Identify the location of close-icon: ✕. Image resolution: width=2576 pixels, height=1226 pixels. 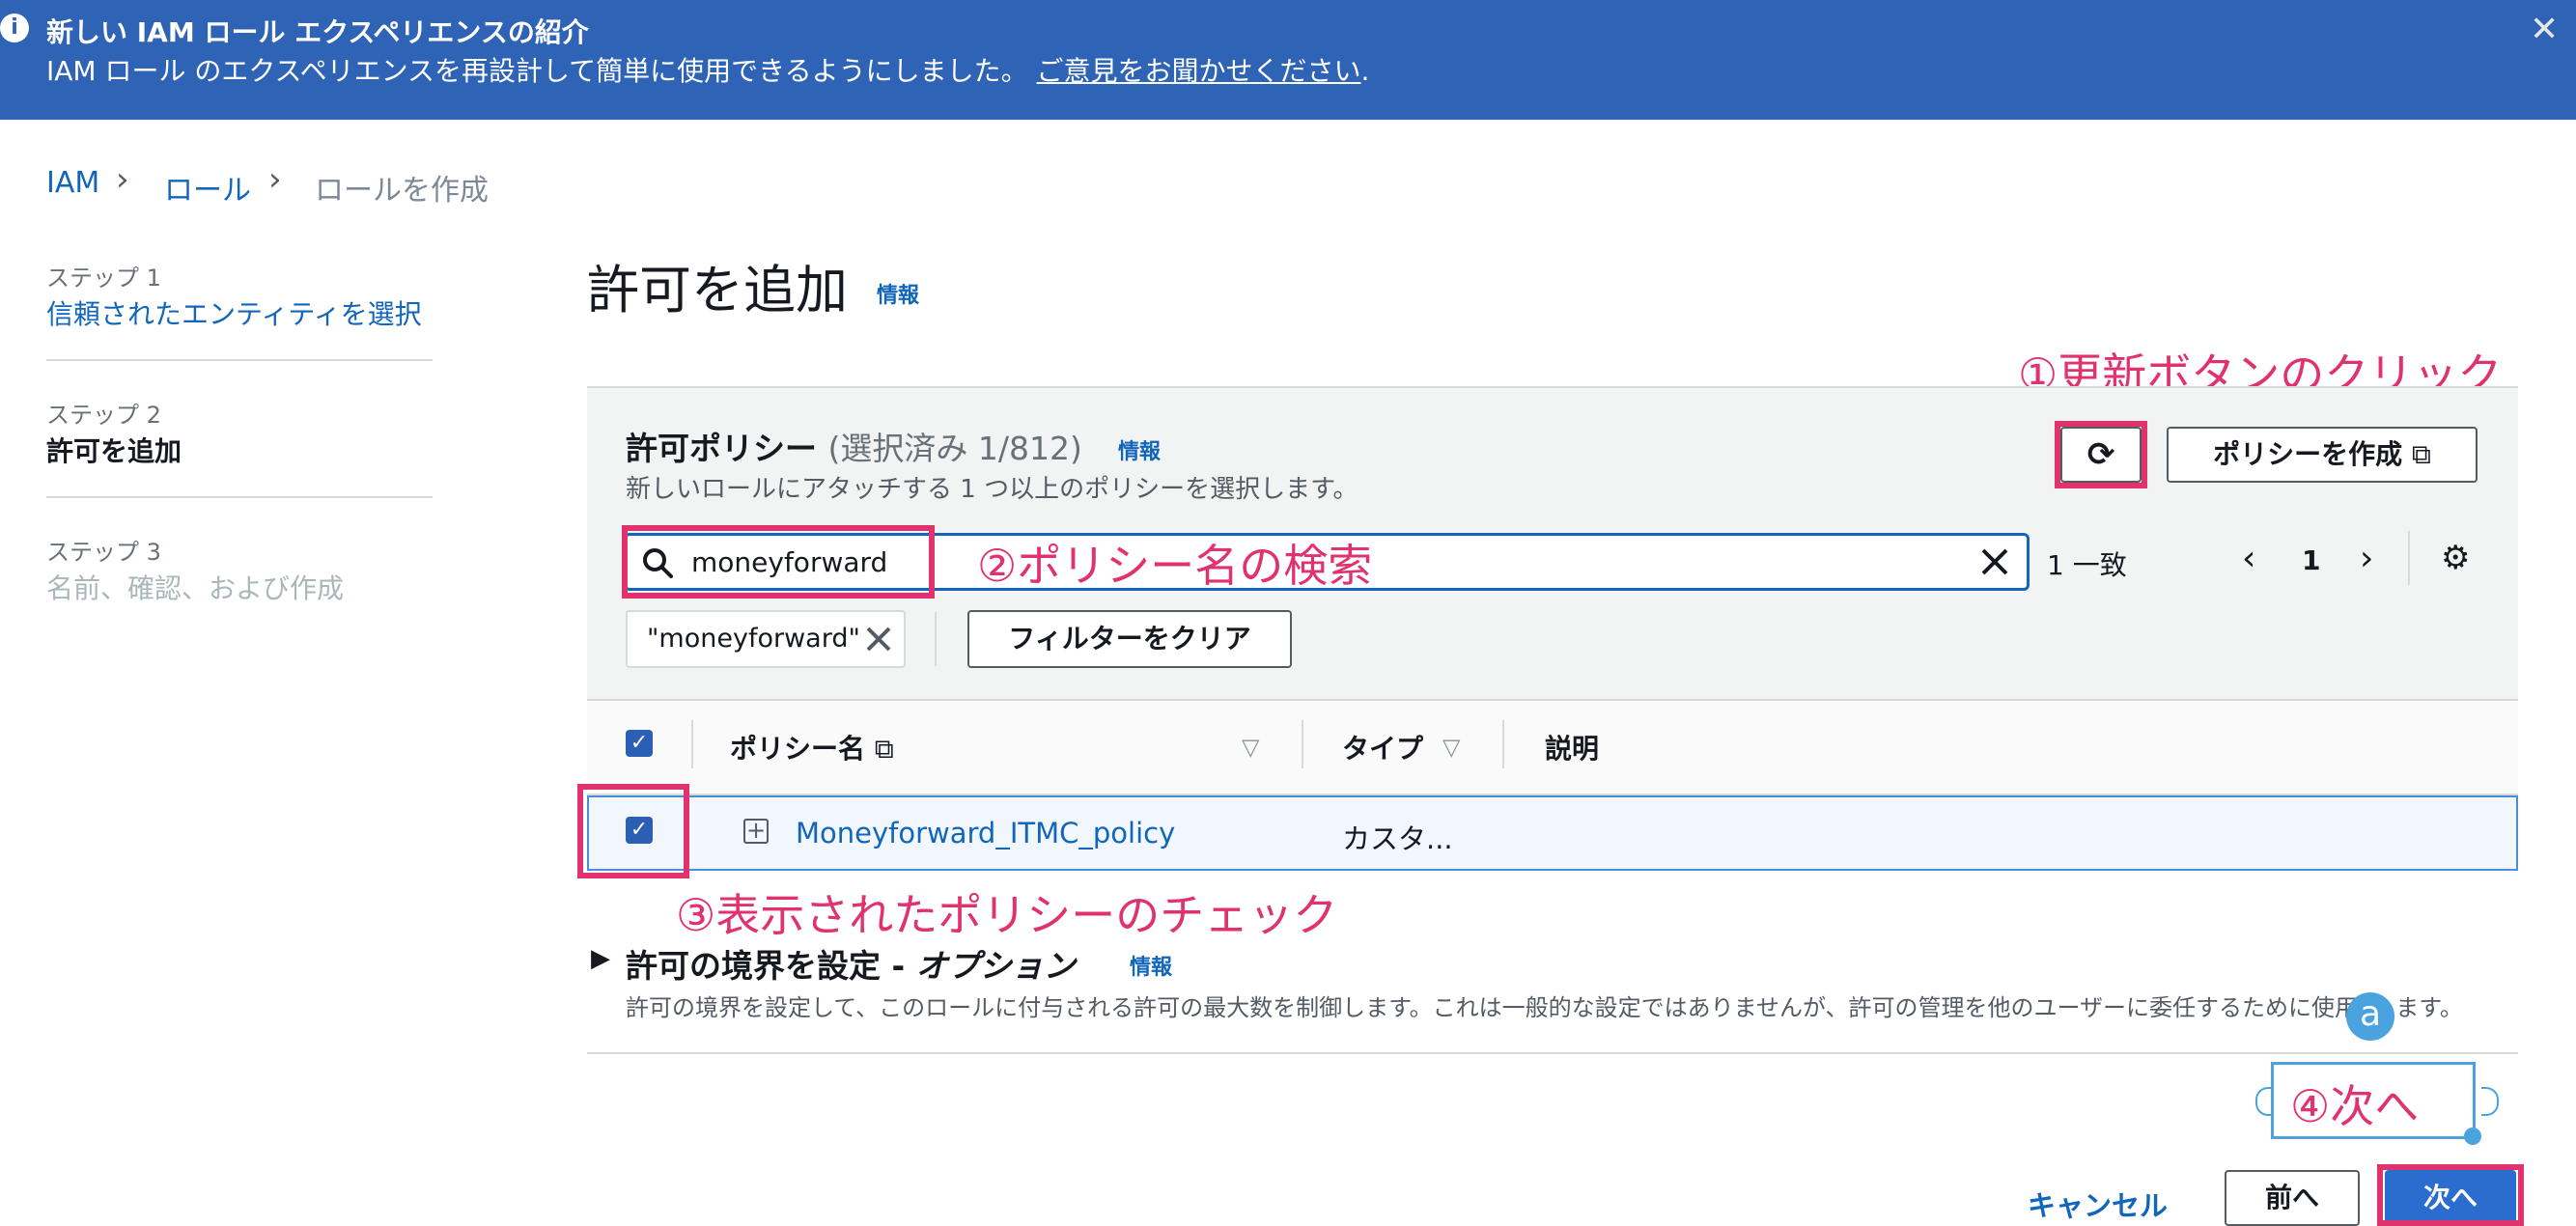
(2545, 29).